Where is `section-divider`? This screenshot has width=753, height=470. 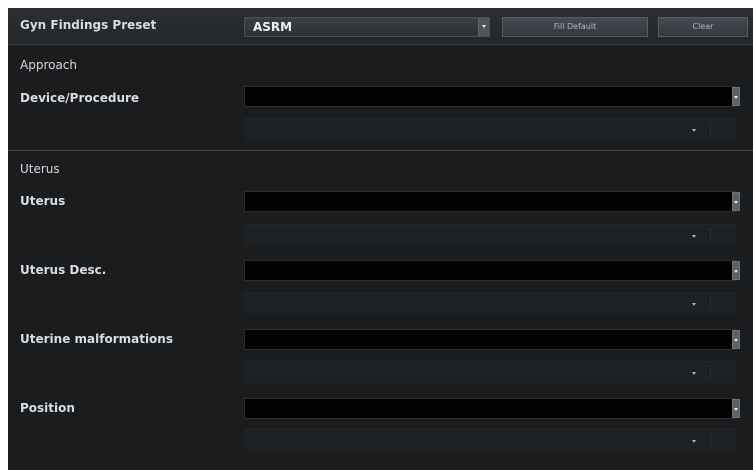
section-divider is located at coordinates (380, 150).